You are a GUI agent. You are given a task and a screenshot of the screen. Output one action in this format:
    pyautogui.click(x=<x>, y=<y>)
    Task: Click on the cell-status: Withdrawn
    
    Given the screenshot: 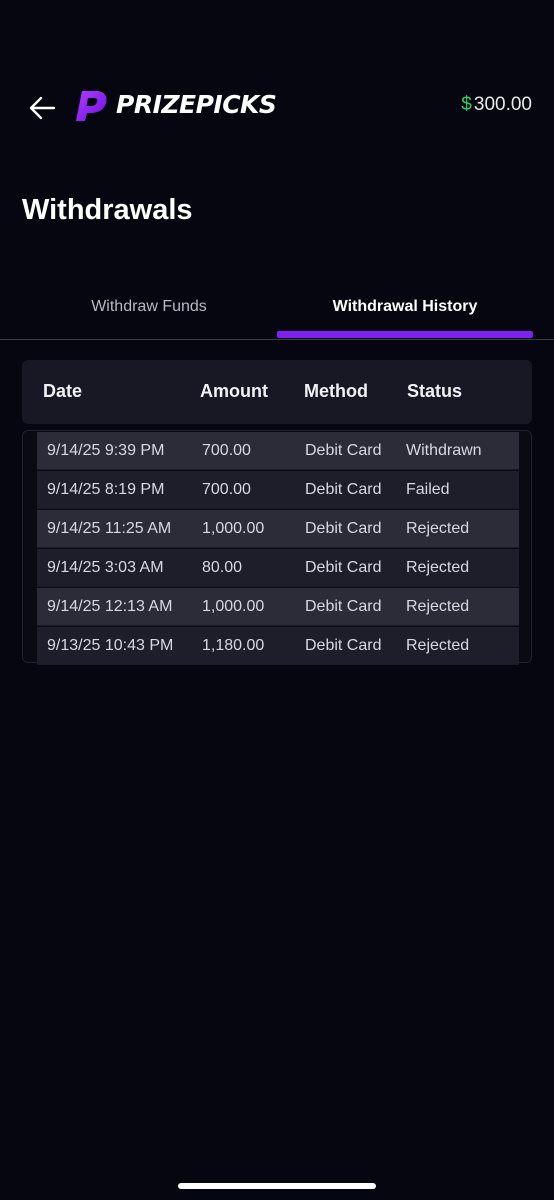 What is the action you would take?
    pyautogui.click(x=444, y=450)
    